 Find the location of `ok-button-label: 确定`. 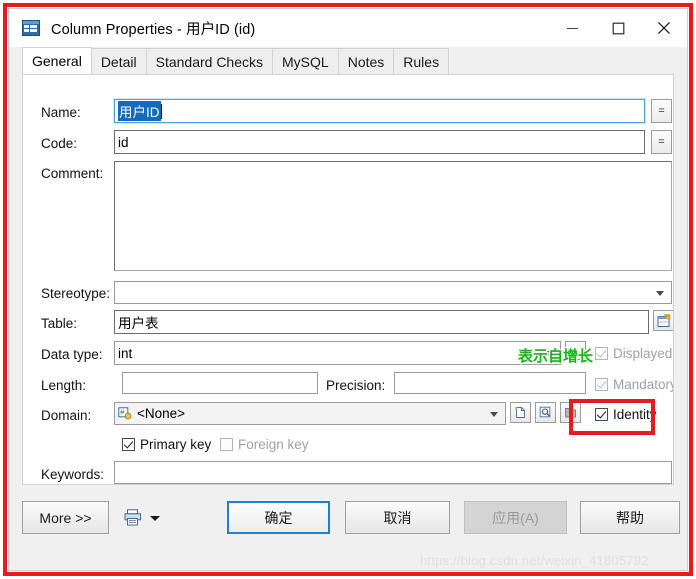

ok-button-label: 确定 is located at coordinates (278, 517).